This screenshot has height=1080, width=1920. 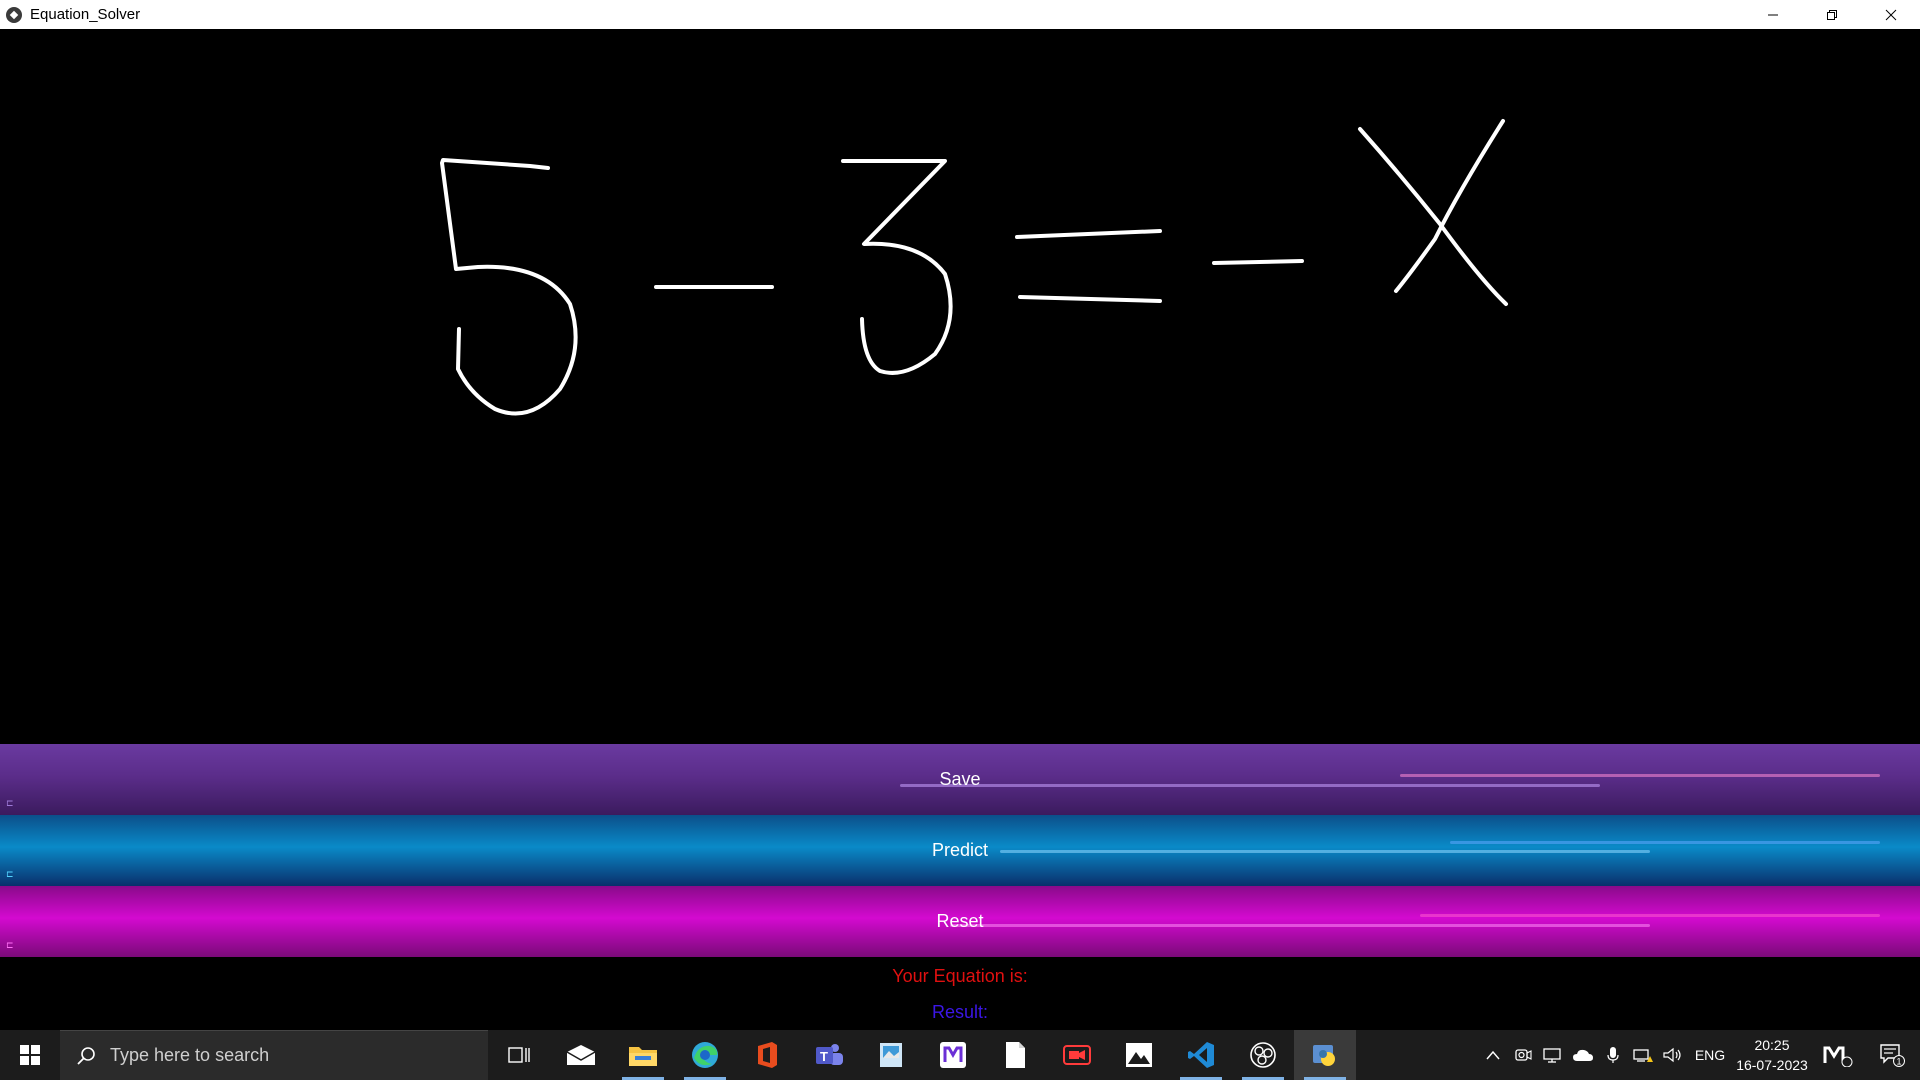 I want to click on mail-button, so click(x=581, y=1055).